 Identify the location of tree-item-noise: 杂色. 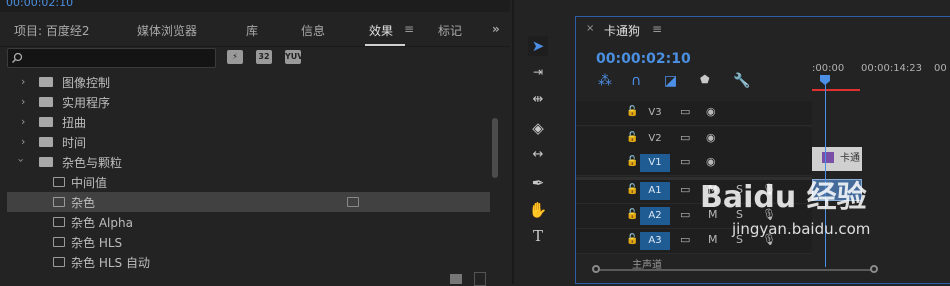
(248, 202).